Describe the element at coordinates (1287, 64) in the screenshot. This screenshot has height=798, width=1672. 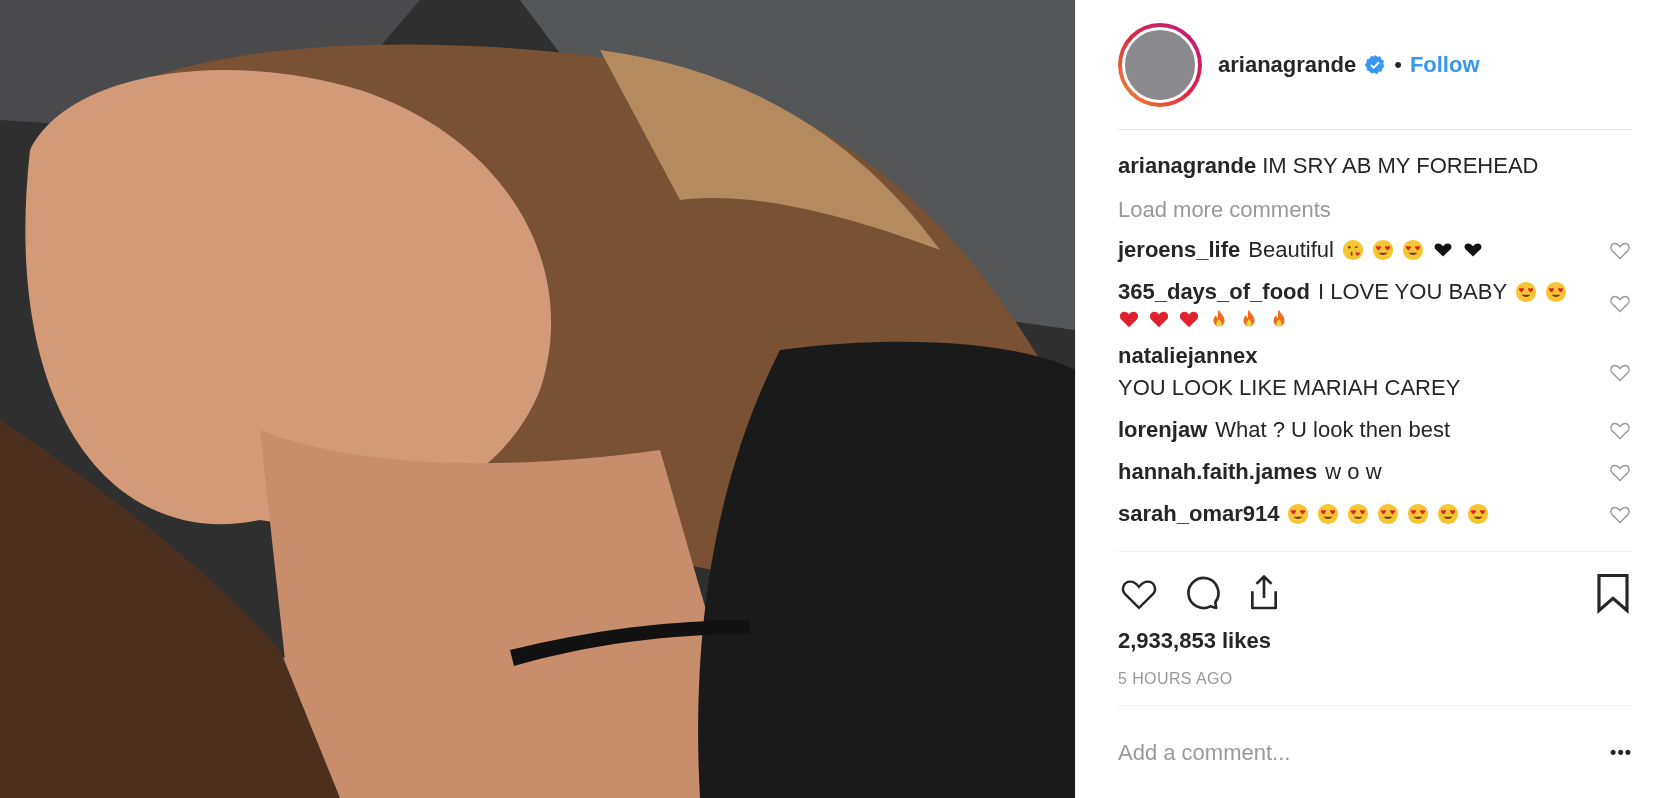
I see `username-link: arianagrande` at that location.